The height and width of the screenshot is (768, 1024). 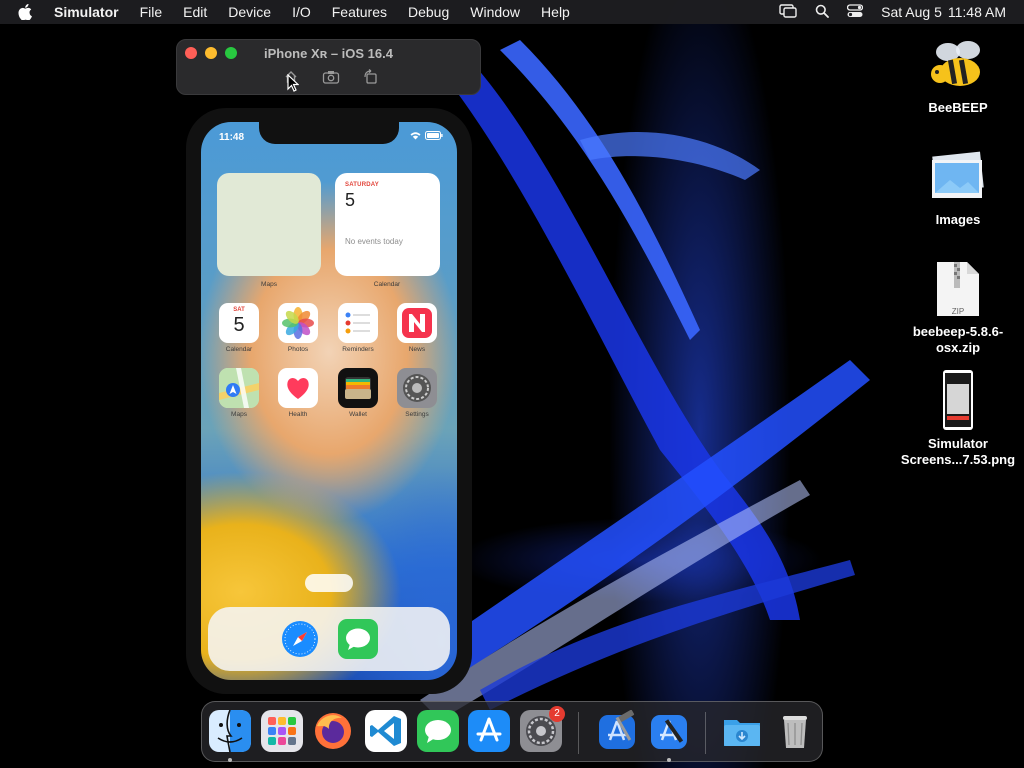 What do you see at coordinates (489, 731) in the screenshot?
I see `app-store-icon` at bounding box center [489, 731].